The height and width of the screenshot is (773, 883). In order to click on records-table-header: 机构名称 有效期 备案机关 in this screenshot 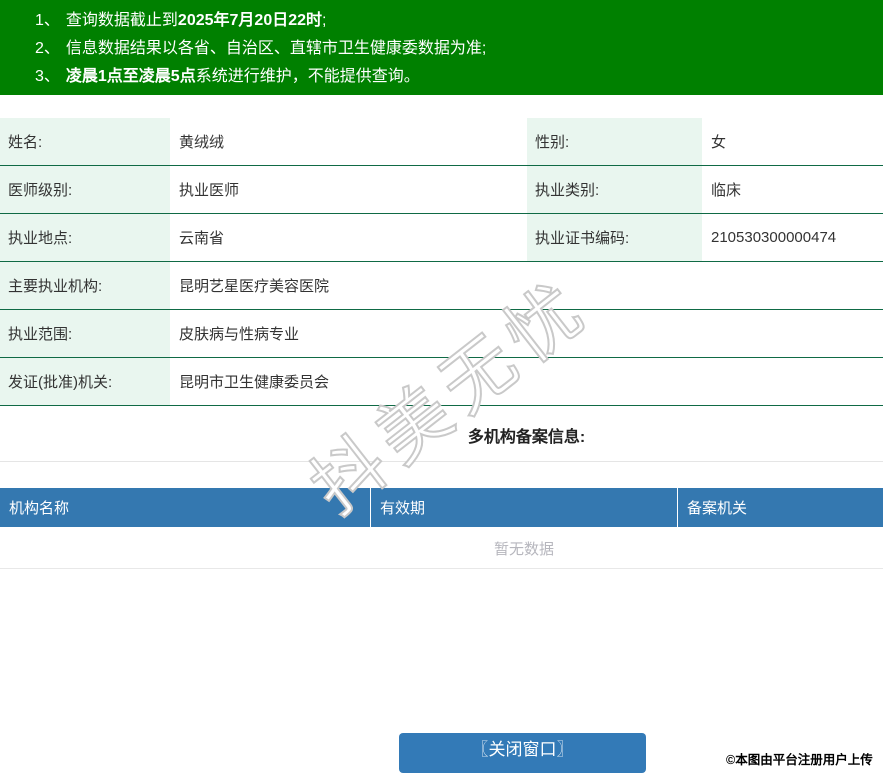, I will do `click(441, 507)`.